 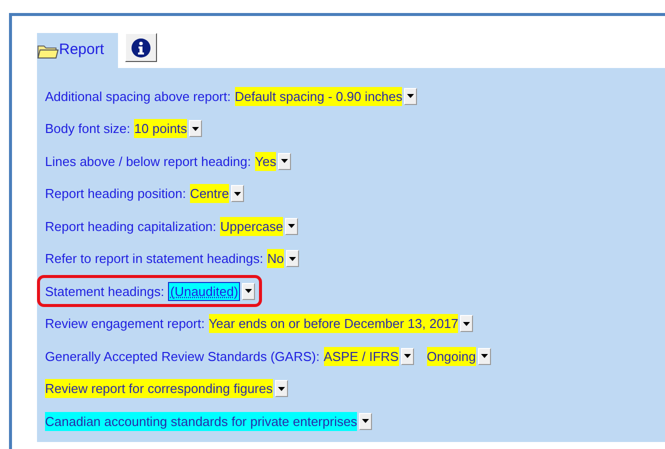 I want to click on setting-label: Review engagement report:, so click(x=125, y=324).